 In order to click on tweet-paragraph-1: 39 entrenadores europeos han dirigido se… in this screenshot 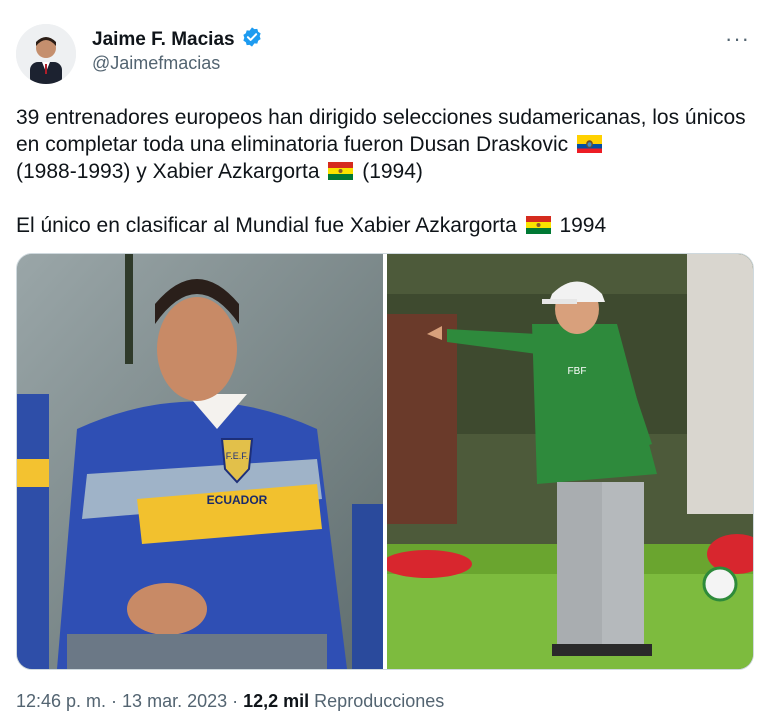, I will do `click(381, 144)`.